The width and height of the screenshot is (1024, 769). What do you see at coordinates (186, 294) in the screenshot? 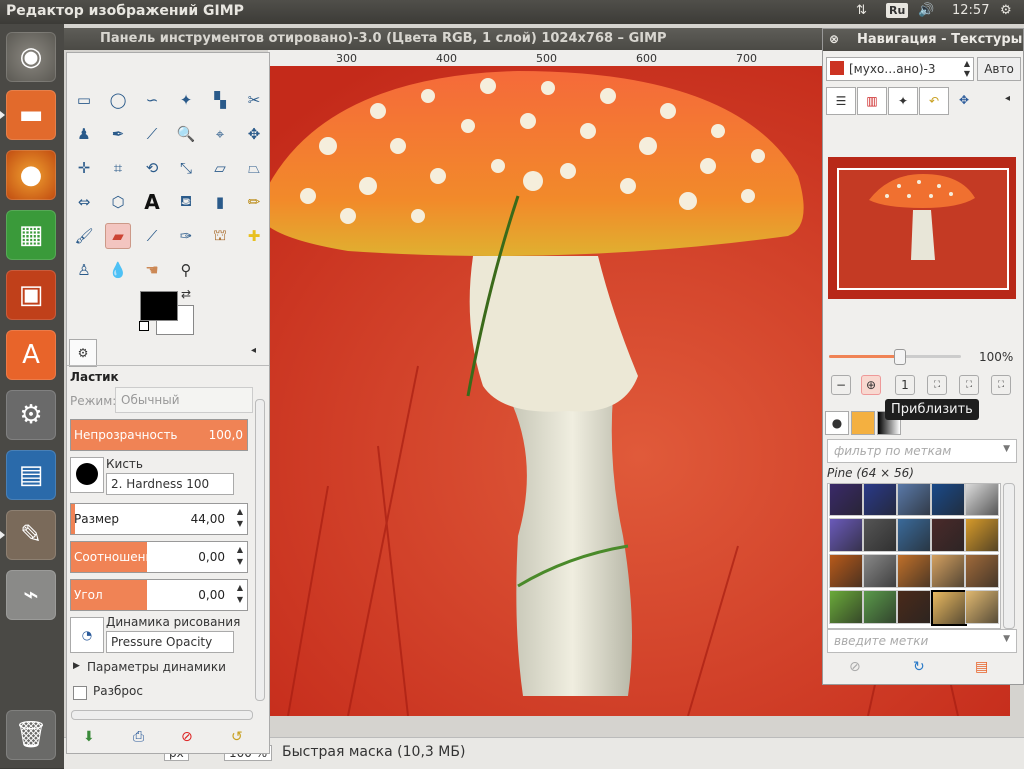
I see `swap-colors-icon: ⇄` at bounding box center [186, 294].